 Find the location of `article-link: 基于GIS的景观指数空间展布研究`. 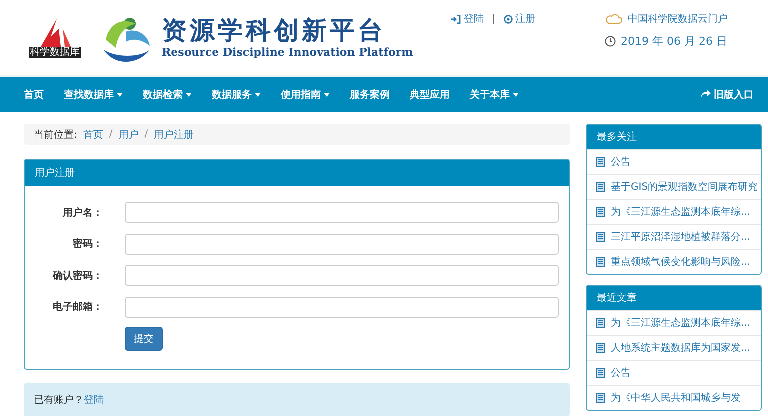

article-link: 基于GIS的景观指数空间展布研究 is located at coordinates (684, 187).